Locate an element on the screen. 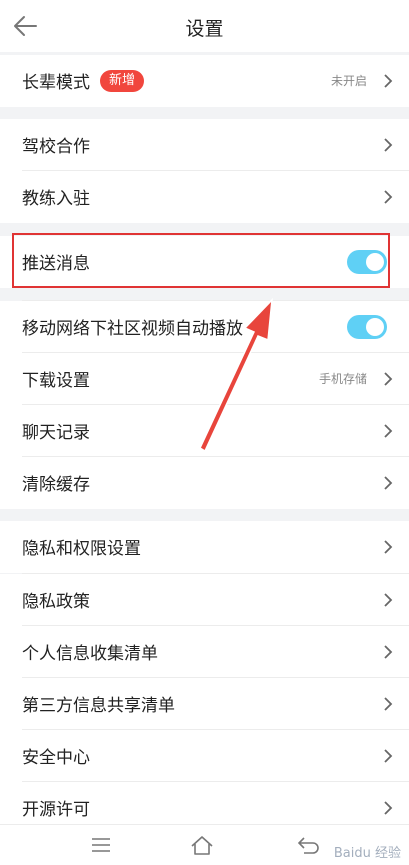 This screenshot has height=865, width=409. row-label: 驾校合作 is located at coordinates (56, 147).